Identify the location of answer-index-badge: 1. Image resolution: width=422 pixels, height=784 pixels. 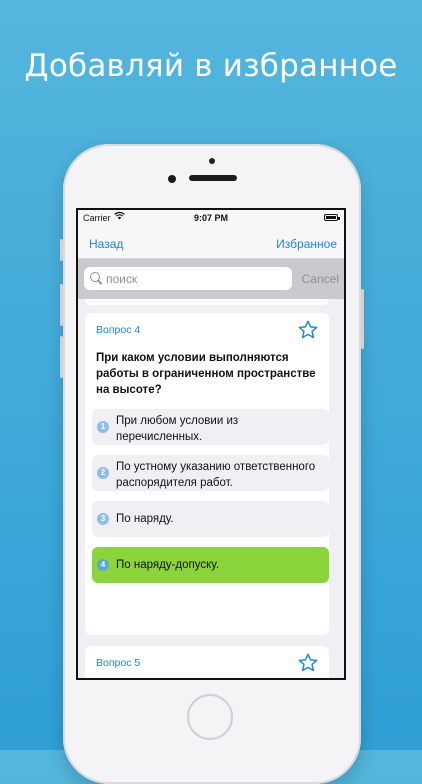
(103, 427).